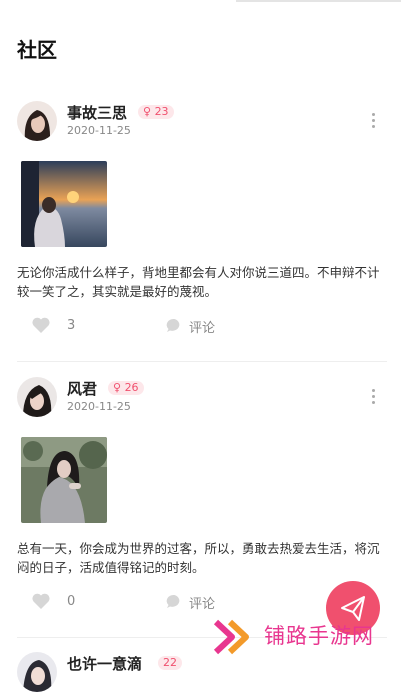 The width and height of the screenshot is (401, 692). I want to click on page-title: 社区, so click(37, 50).